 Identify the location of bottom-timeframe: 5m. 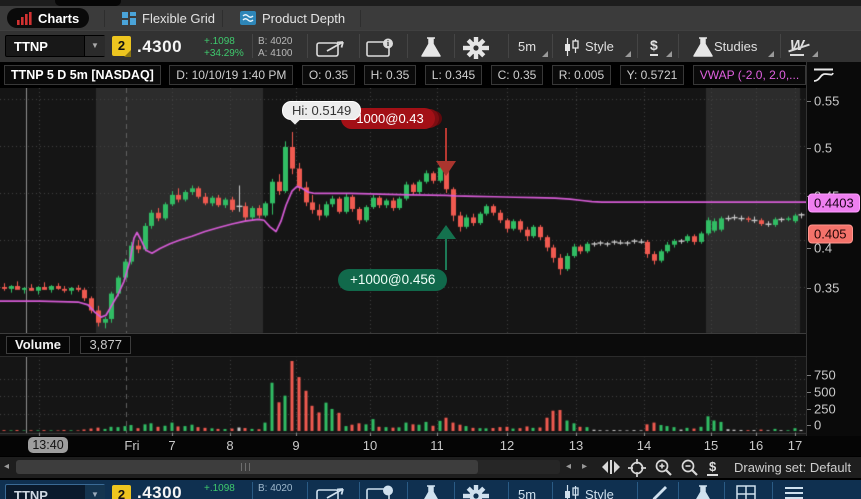
(527, 493).